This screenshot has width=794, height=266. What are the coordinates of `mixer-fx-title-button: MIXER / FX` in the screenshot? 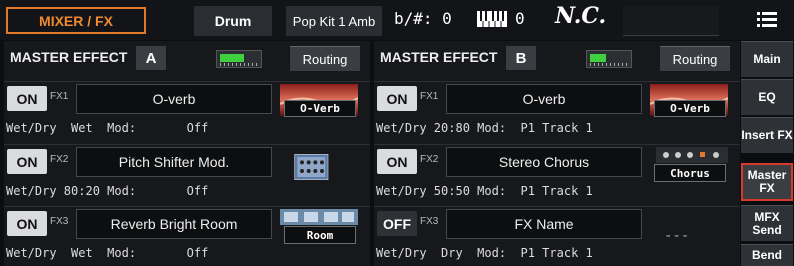 It's located at (76, 20).